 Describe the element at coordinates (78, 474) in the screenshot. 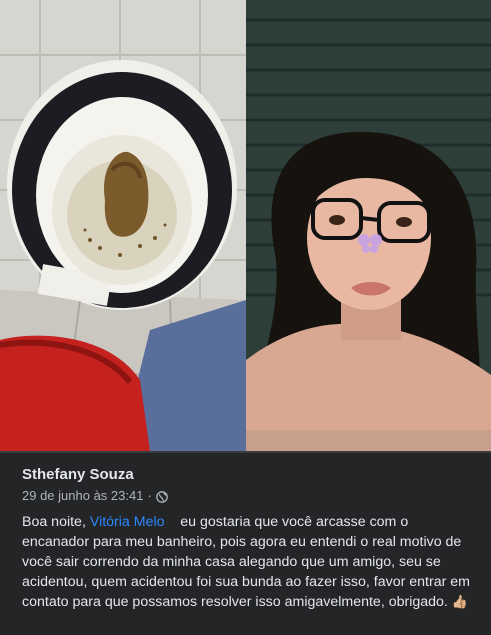

I see `post-author: Sthefany Souza` at that location.